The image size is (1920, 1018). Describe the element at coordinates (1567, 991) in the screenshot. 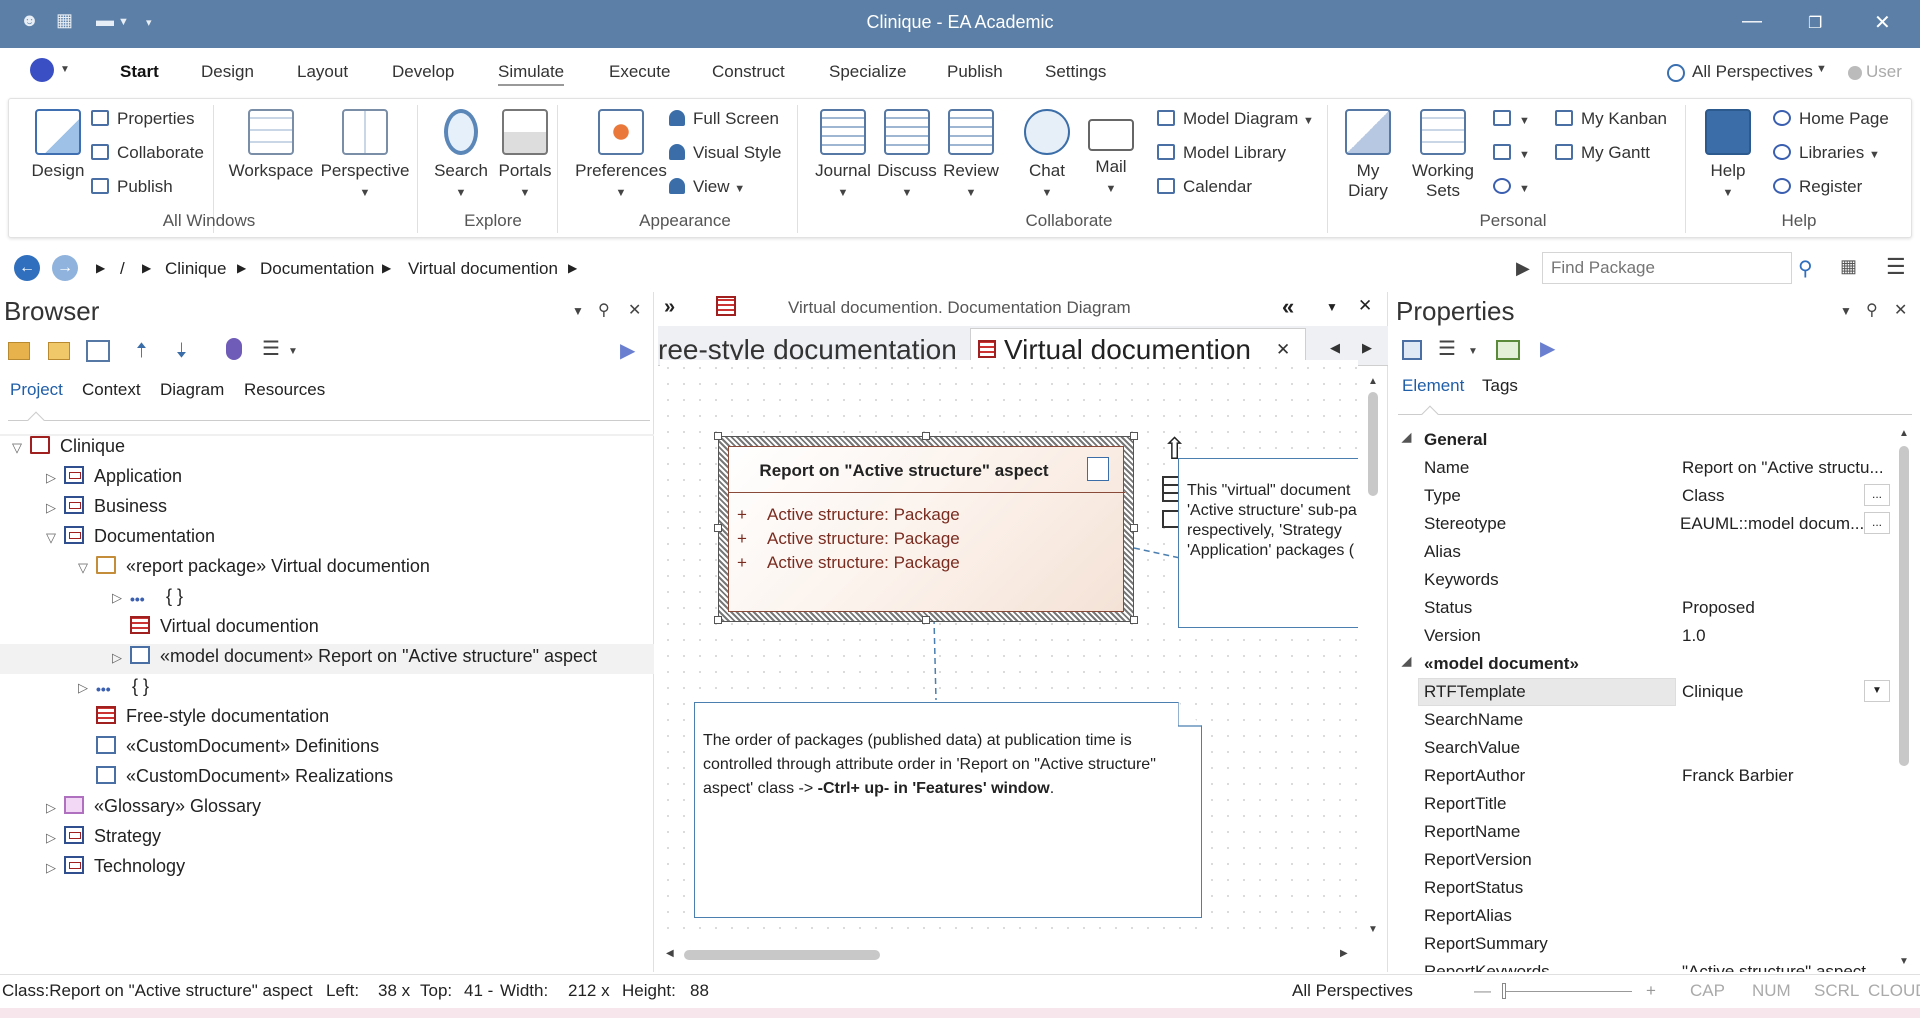

I see `zoom-slider` at that location.